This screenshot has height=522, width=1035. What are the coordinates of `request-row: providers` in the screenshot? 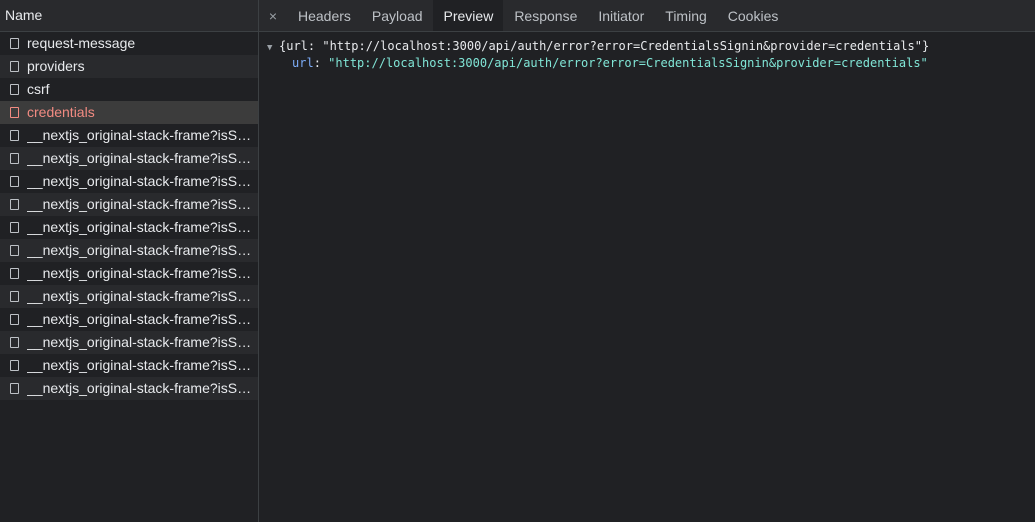 It's located at (129, 66).